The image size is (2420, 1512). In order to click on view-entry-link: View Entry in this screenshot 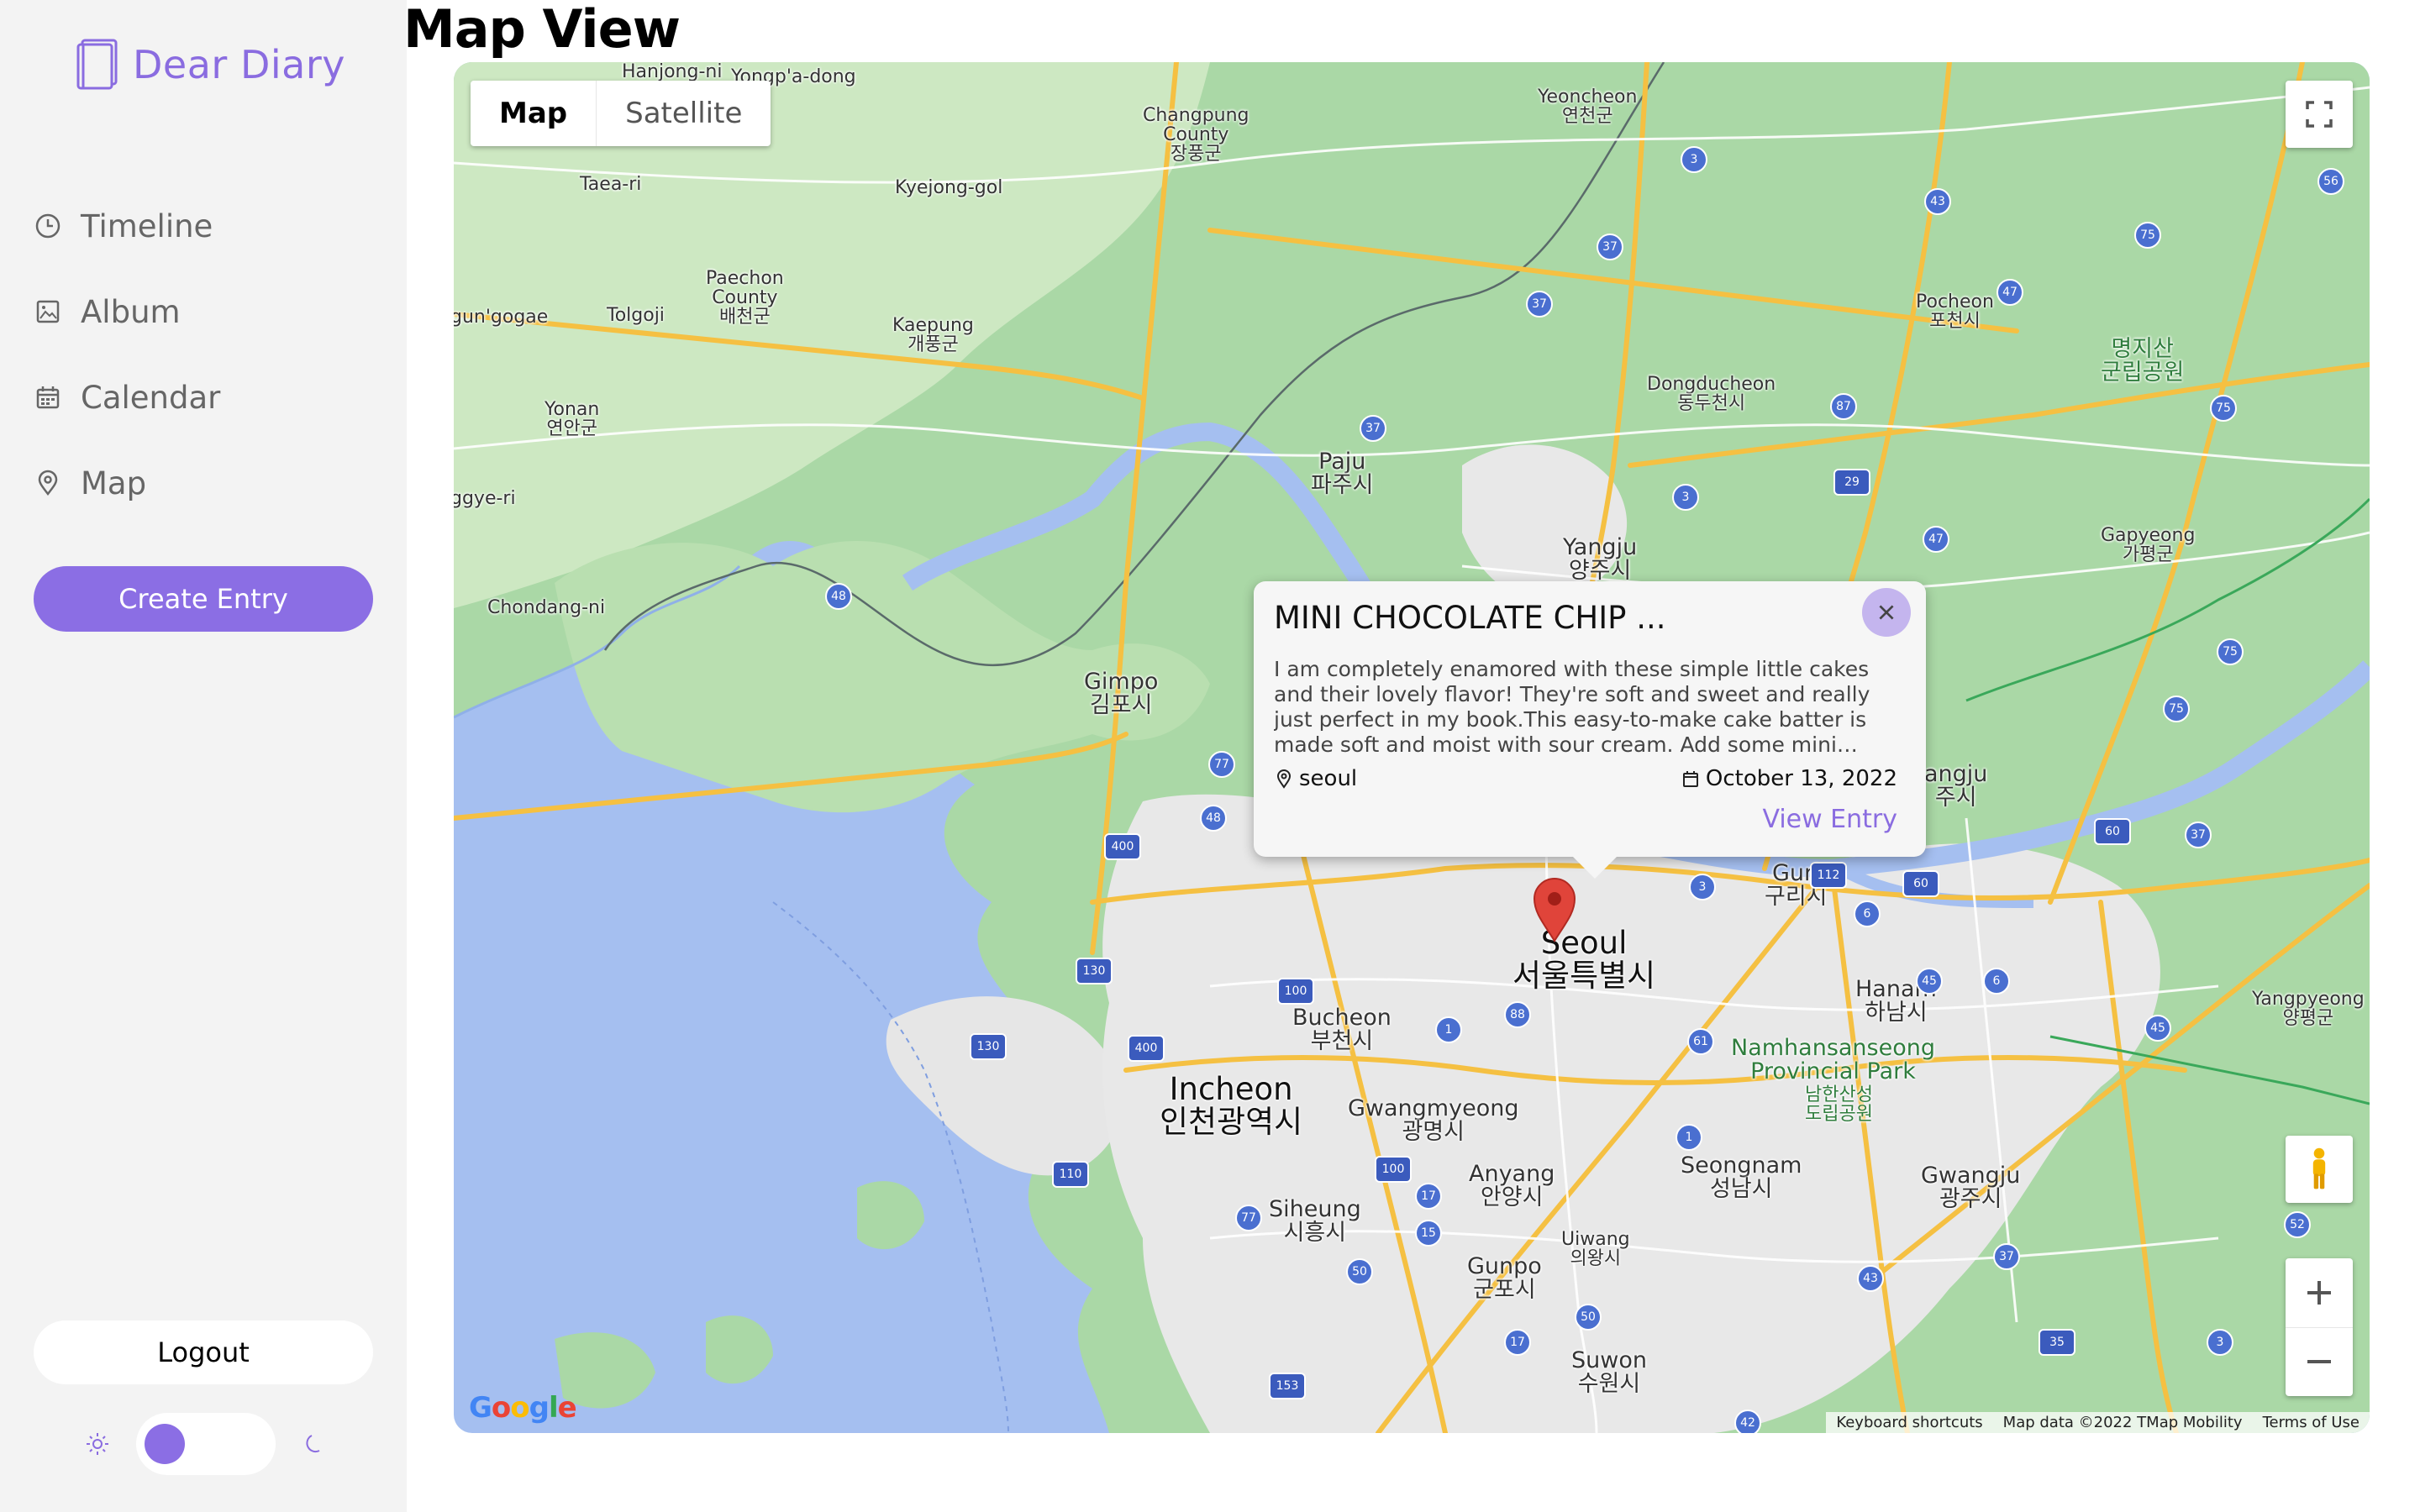, I will do `click(1829, 819)`.